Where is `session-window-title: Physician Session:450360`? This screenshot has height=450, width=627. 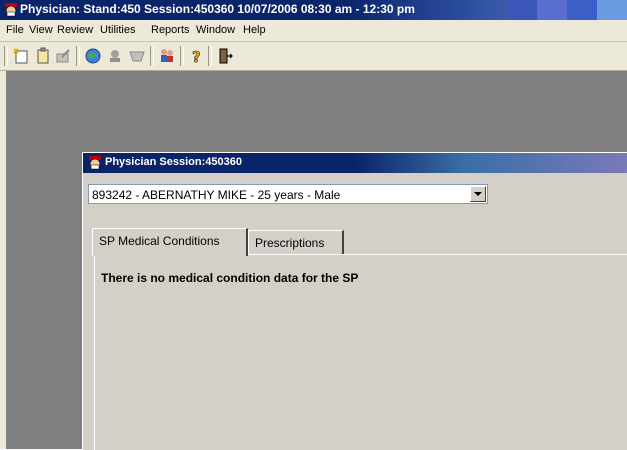 session-window-title: Physician Session:450360 is located at coordinates (173, 162).